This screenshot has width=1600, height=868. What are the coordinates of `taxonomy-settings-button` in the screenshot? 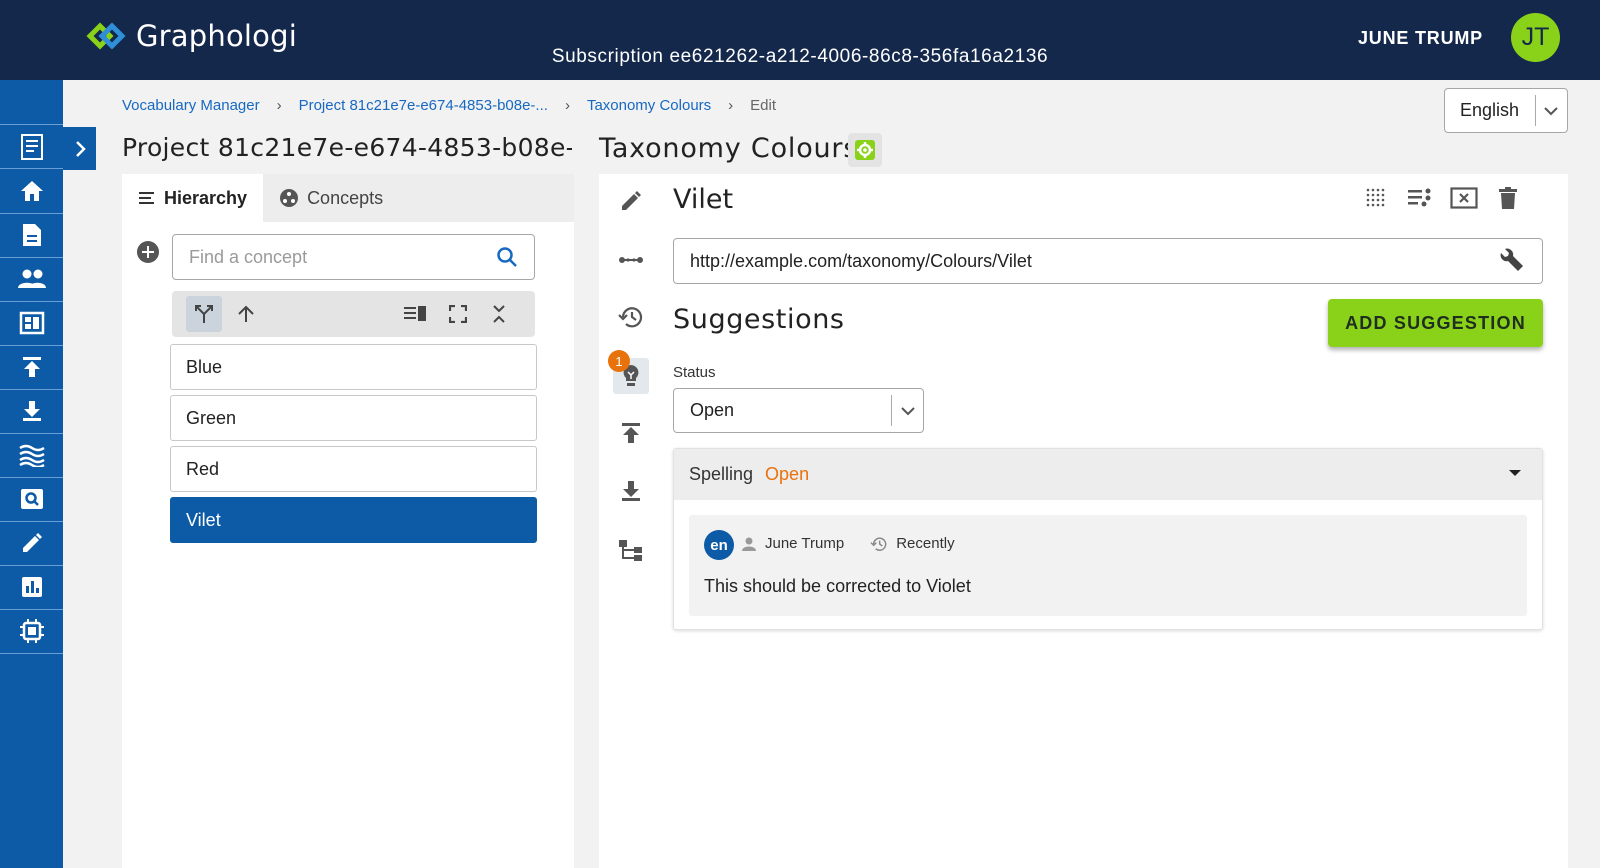 It's located at (865, 150).